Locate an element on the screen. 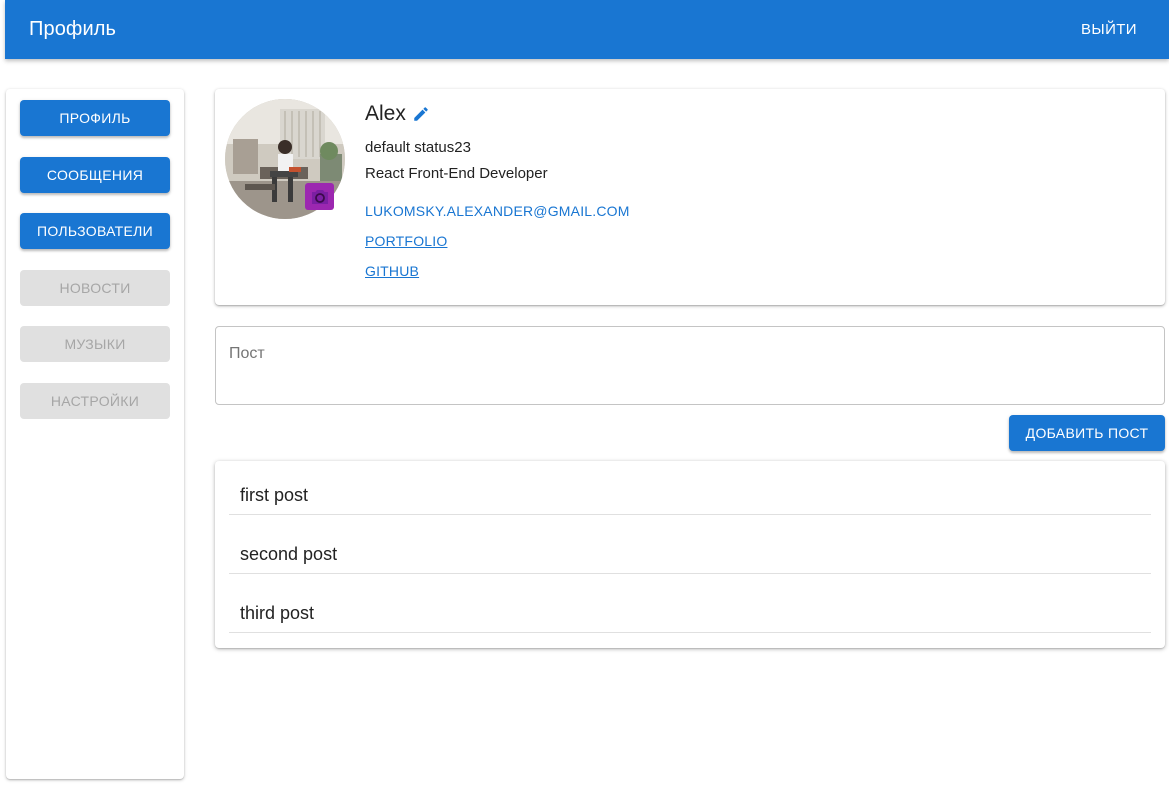  pencil-icon is located at coordinates (421, 114).